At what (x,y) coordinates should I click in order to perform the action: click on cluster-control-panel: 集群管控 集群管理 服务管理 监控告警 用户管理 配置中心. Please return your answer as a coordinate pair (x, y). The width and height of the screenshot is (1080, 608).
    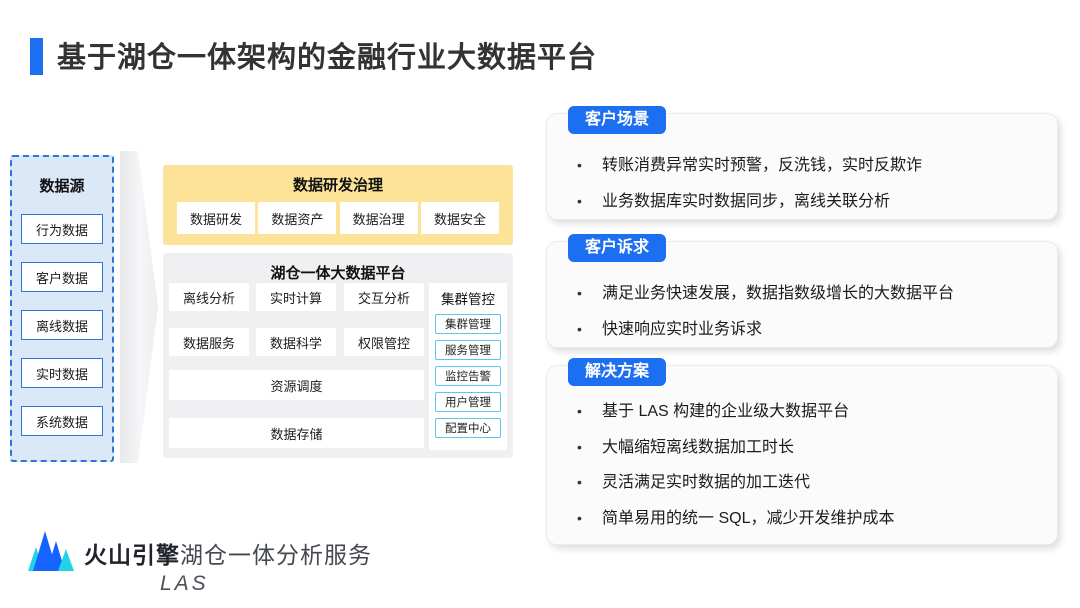
    Looking at the image, I should click on (468, 366).